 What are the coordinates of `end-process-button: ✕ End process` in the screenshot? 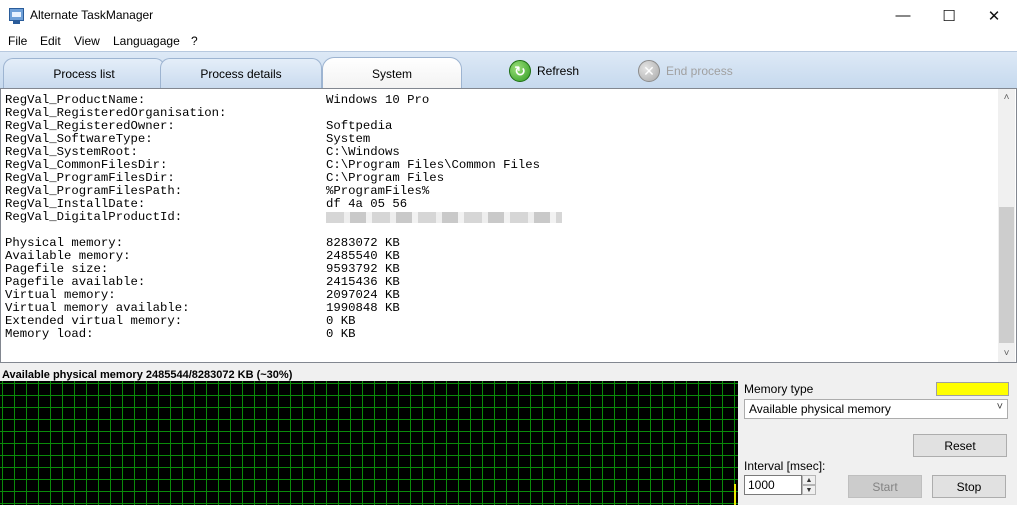 It's located at (685, 71).